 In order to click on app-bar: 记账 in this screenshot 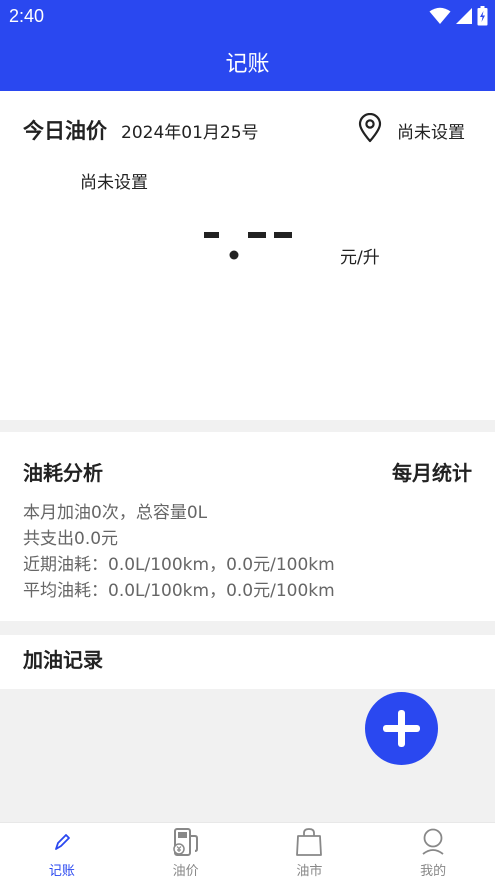, I will do `click(247, 62)`.